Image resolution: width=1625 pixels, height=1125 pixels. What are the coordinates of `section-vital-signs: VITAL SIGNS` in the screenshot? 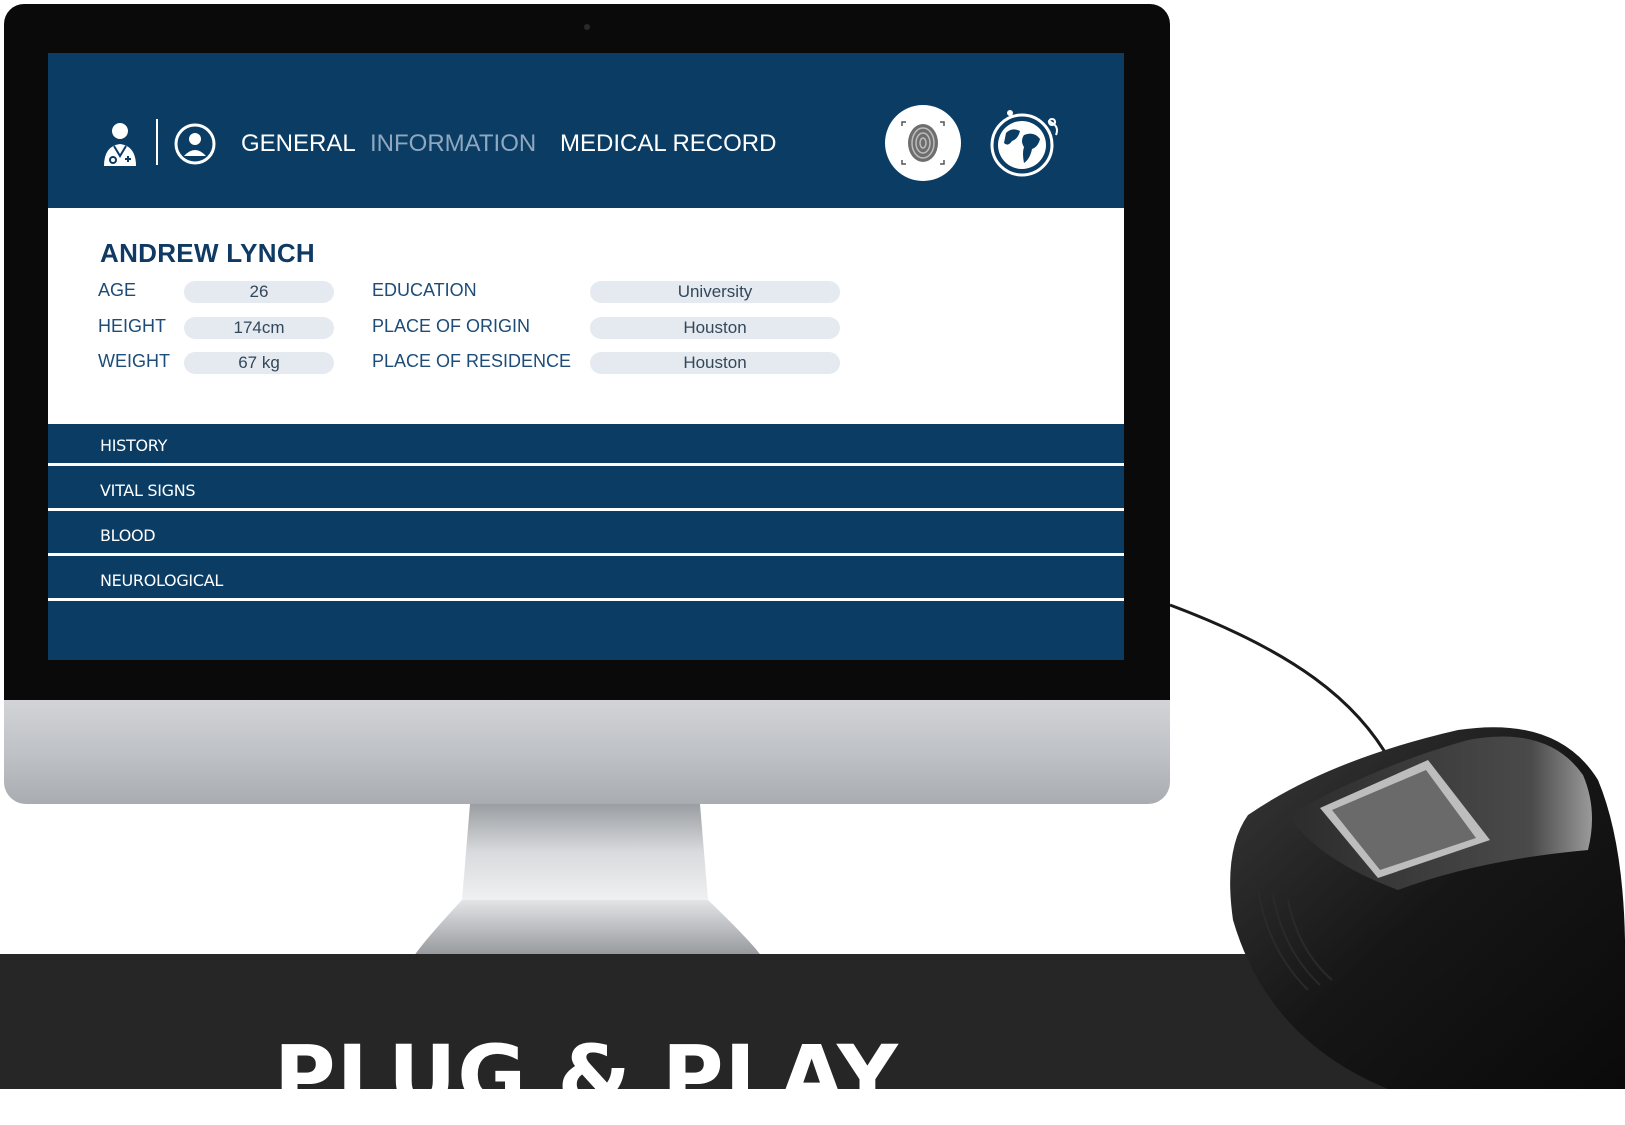 It's located at (586, 490).